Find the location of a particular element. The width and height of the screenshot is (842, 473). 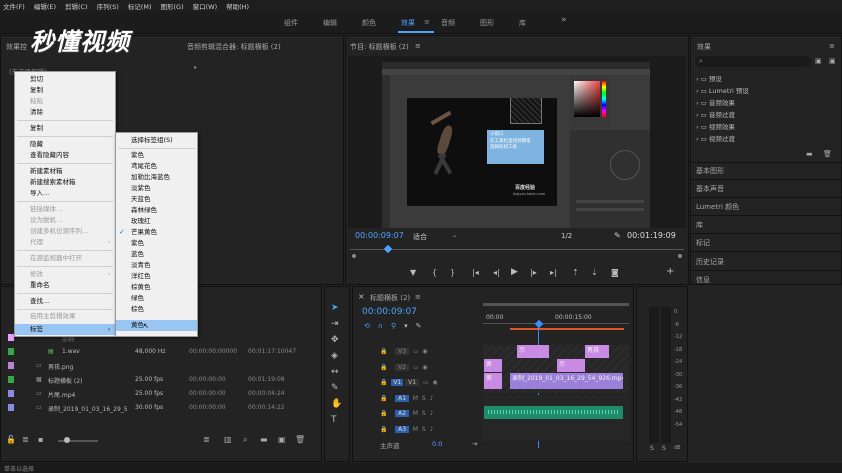

submenu-item-mango: 芒果黄色 is located at coordinates (156, 232).